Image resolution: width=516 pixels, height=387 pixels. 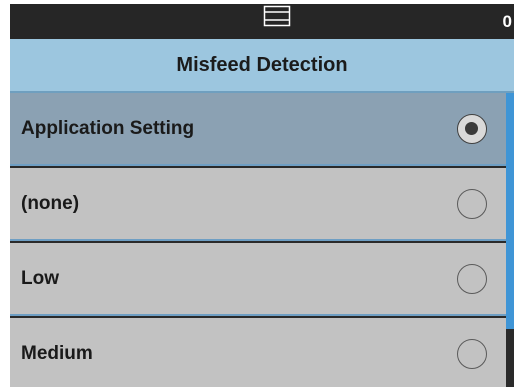 I want to click on radio-button-selected, so click(x=472, y=129).